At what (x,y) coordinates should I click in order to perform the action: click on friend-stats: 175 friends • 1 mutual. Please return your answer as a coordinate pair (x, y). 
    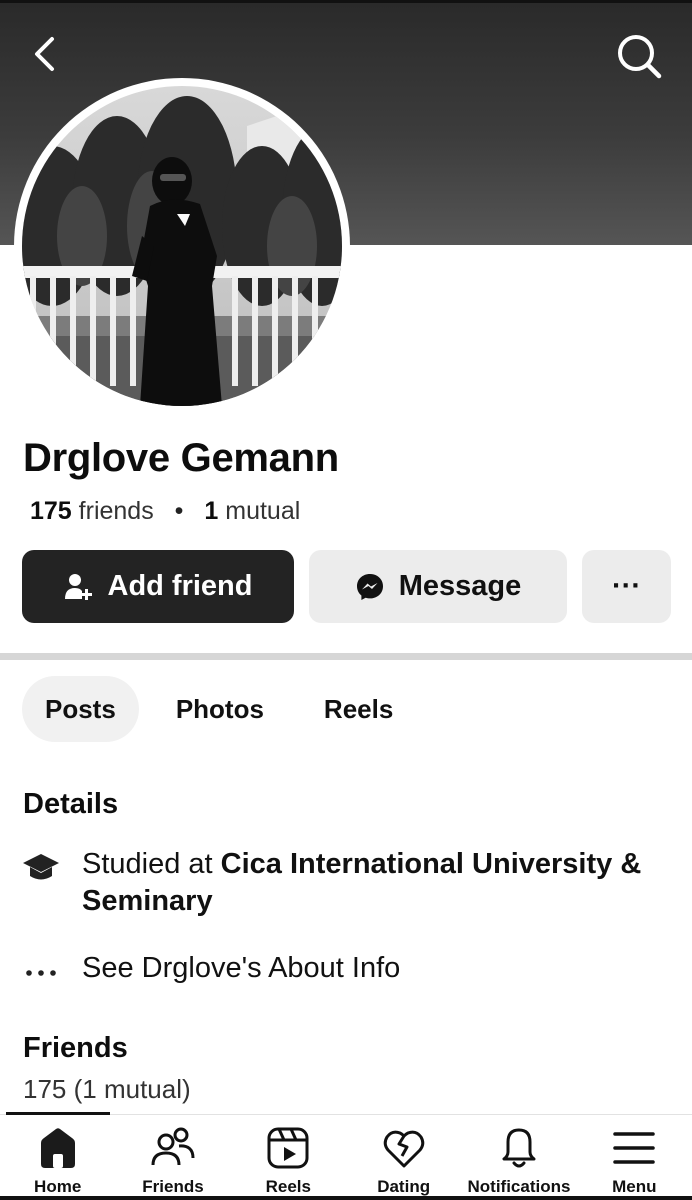
    Looking at the image, I should click on (165, 511).